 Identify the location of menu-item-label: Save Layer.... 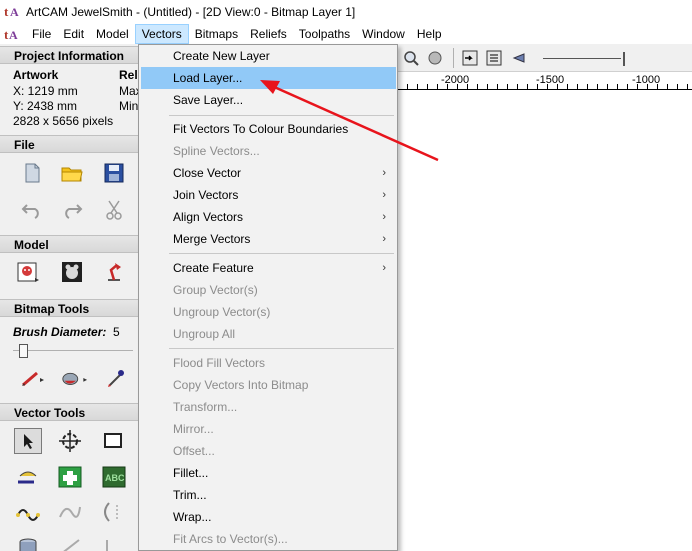
(208, 100).